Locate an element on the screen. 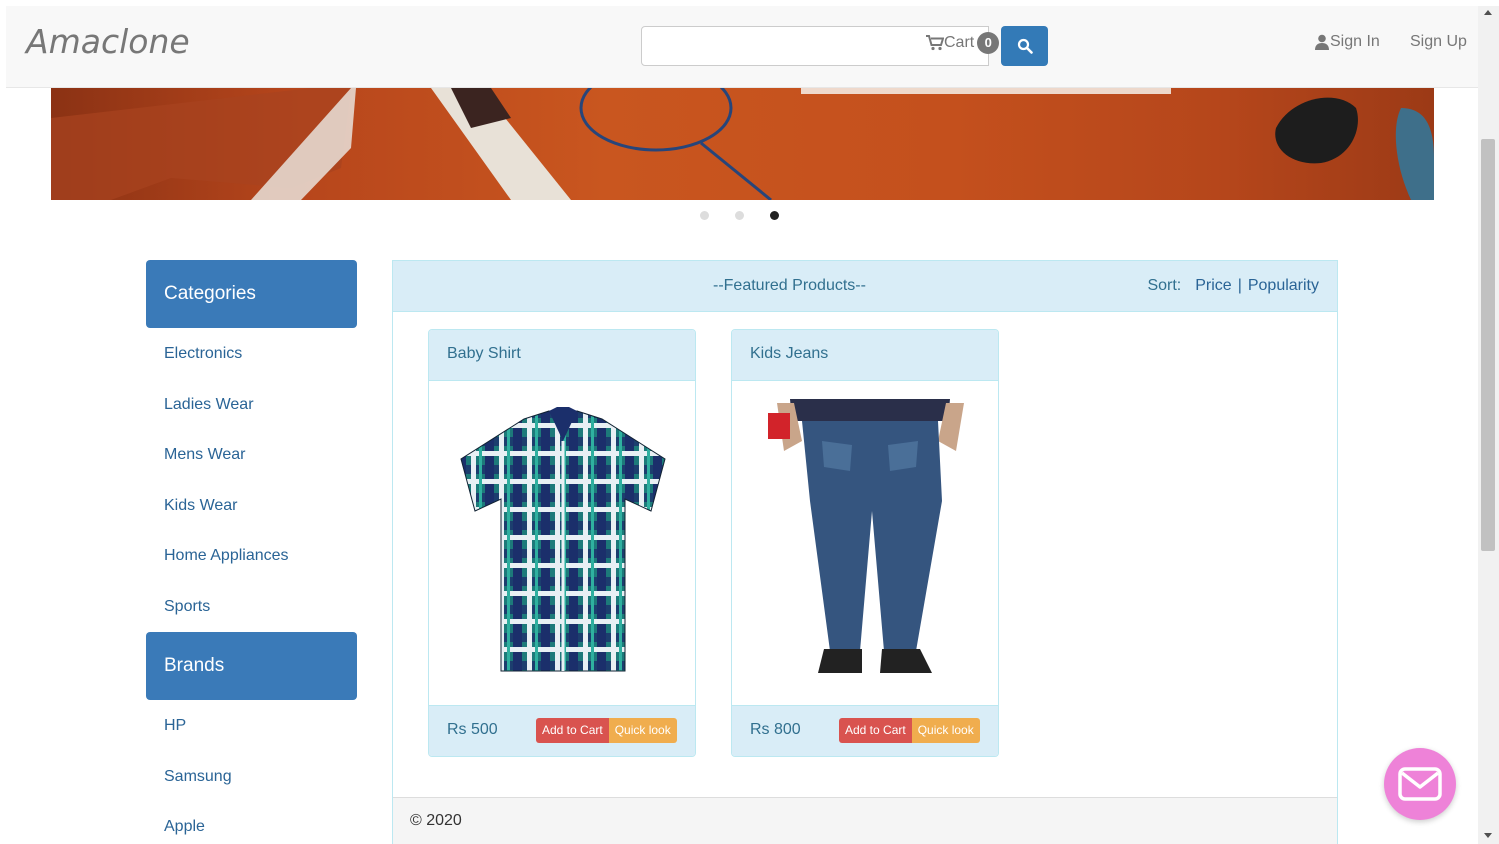  cart-link: Cart 0 is located at coordinates (963, 43).